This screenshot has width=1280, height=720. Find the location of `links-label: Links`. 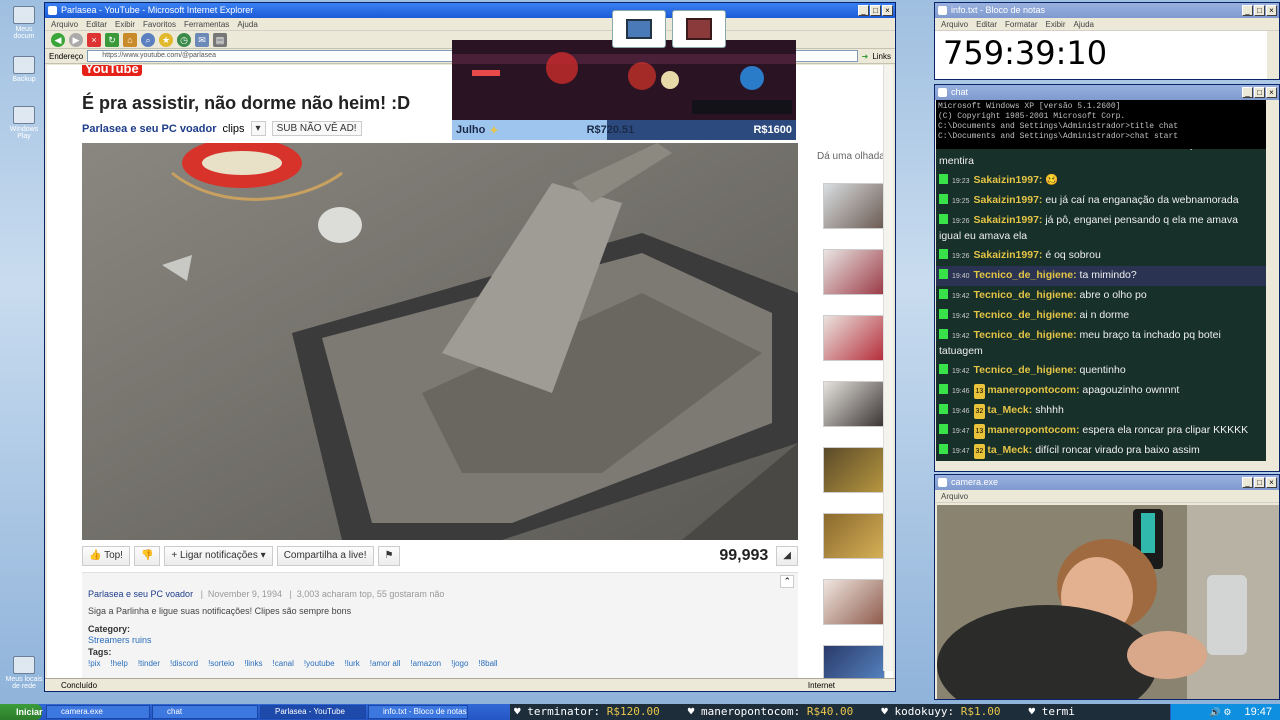

links-label: Links is located at coordinates (881, 56).